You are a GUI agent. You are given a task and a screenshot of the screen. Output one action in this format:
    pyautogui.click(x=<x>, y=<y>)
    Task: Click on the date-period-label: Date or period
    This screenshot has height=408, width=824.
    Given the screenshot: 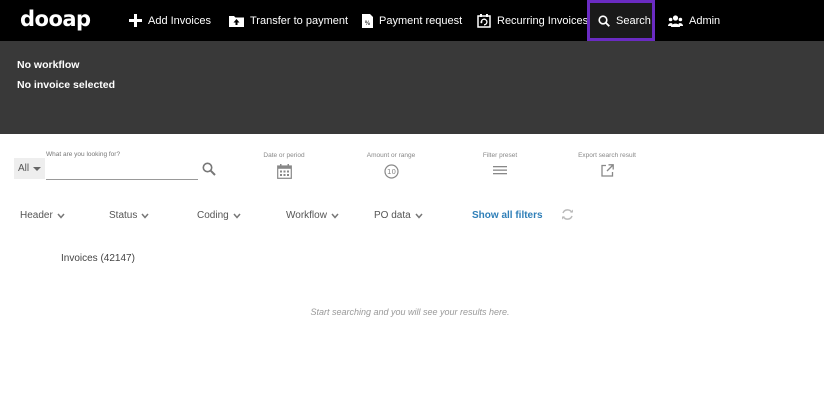 What is the action you would take?
    pyautogui.click(x=284, y=155)
    